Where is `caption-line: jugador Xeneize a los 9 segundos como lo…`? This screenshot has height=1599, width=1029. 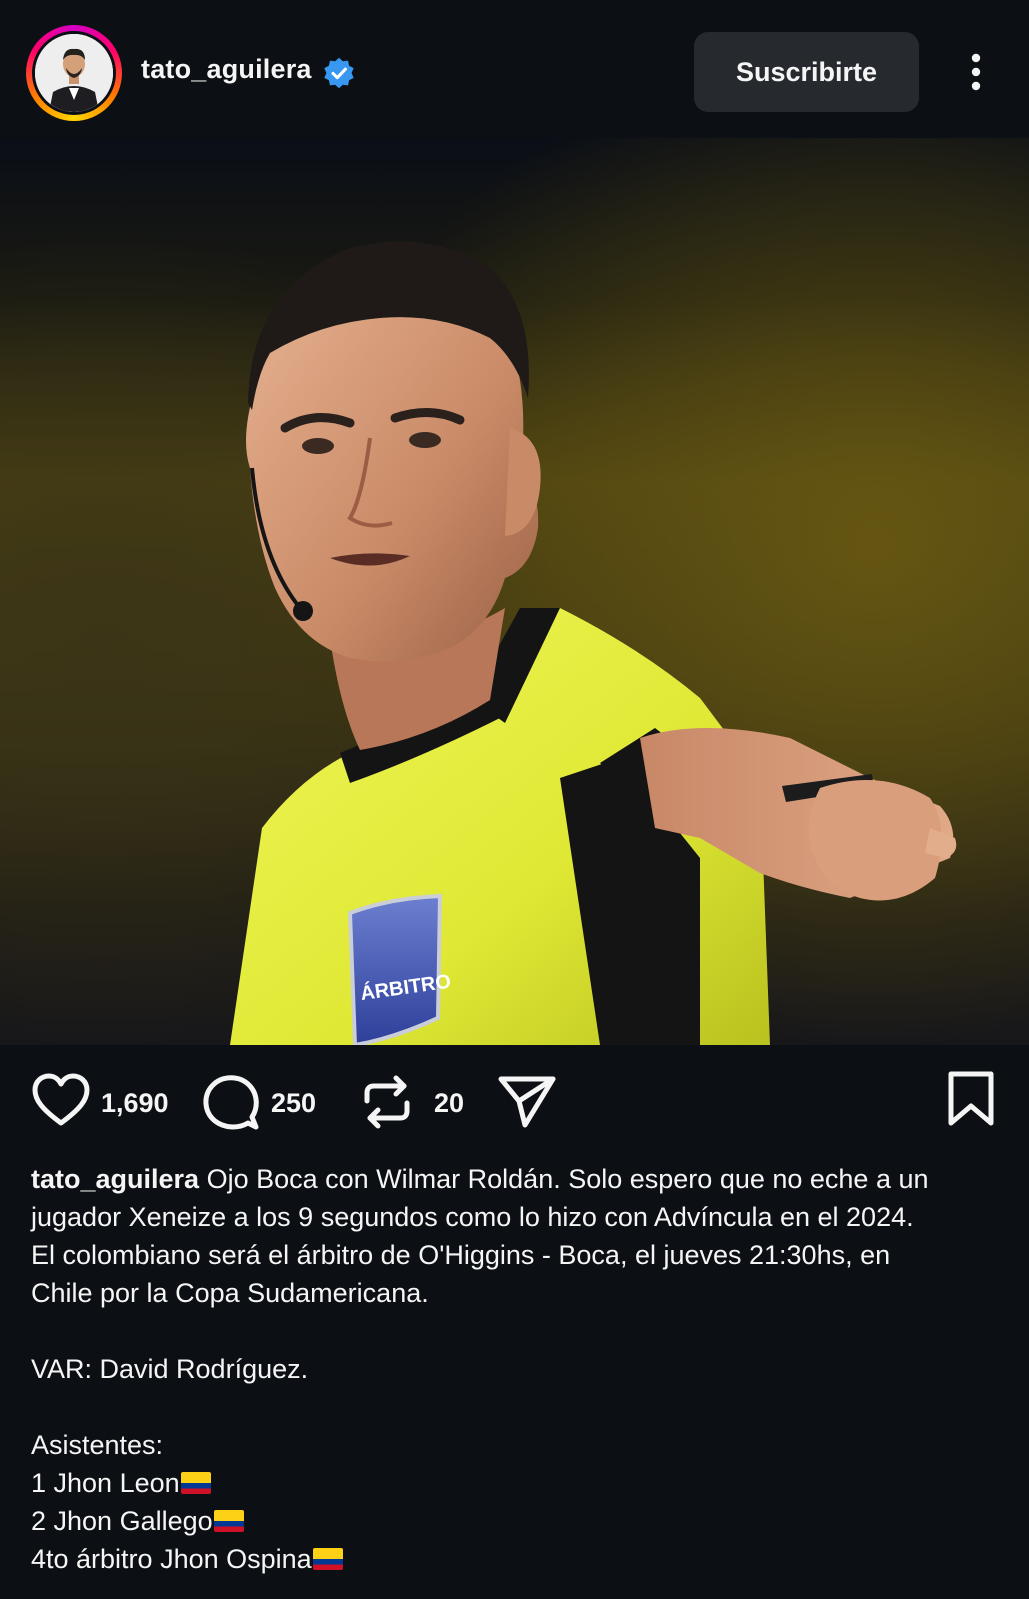
caption-line: jugador Xeneize a los 9 segundos como lo… is located at coordinates (472, 1217).